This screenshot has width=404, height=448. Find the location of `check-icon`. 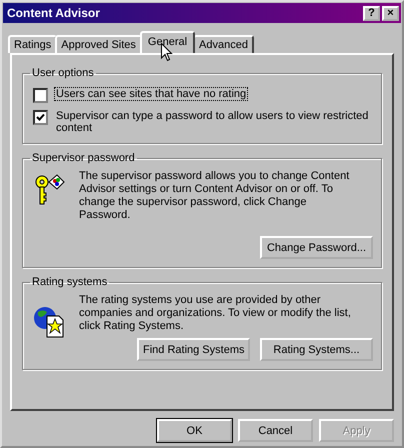

check-icon is located at coordinates (40, 117).